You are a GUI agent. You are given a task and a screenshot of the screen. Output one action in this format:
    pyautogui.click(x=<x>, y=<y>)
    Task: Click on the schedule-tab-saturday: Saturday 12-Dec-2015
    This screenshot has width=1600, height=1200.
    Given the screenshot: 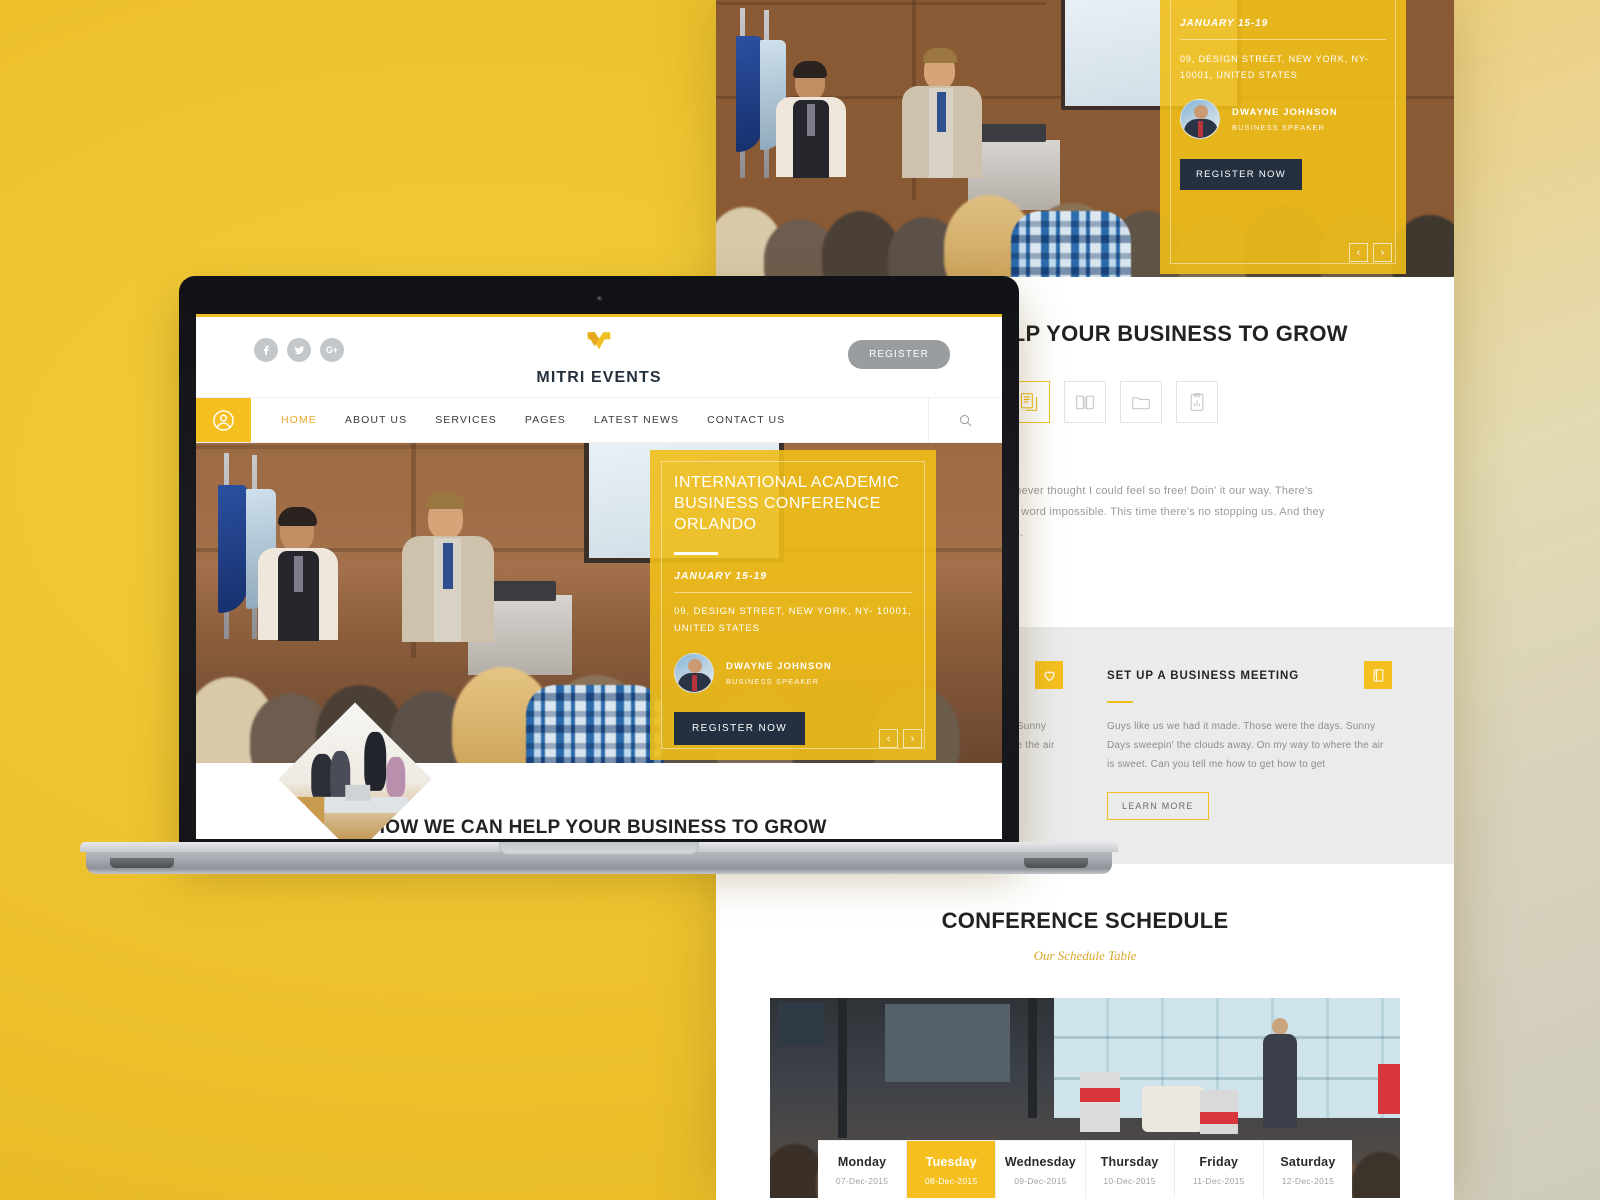 What is the action you would take?
    pyautogui.click(x=1308, y=1169)
    